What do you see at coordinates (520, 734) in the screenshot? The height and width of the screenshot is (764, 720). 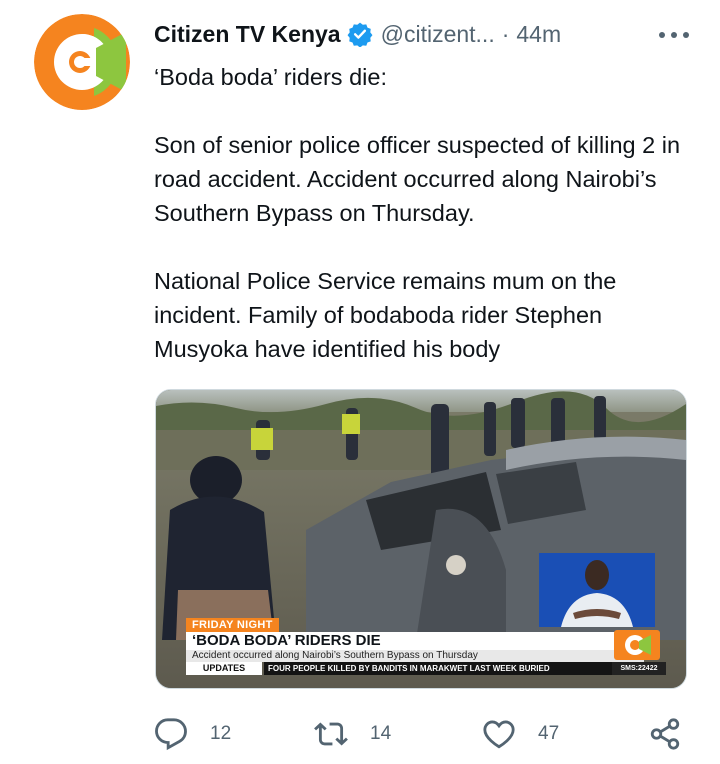 I see `like-button: 47` at bounding box center [520, 734].